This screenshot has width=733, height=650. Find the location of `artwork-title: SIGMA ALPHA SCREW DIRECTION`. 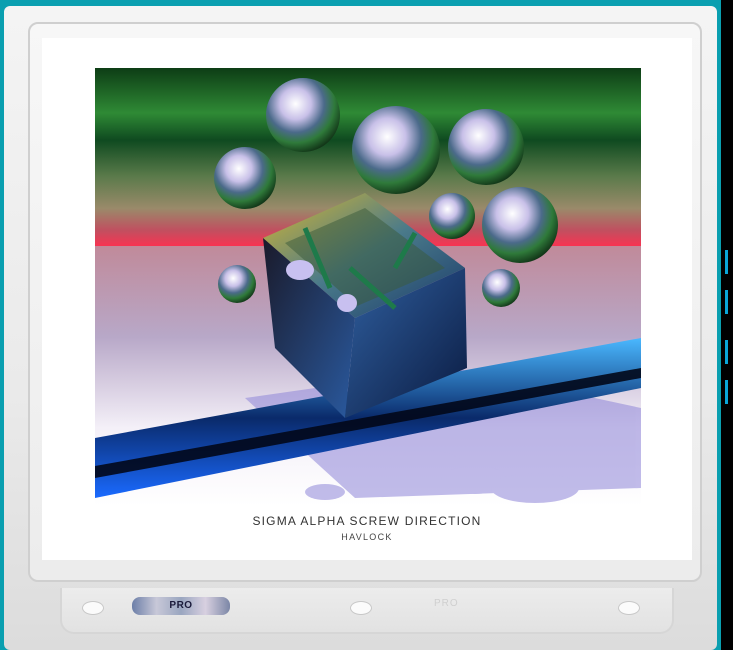

artwork-title: SIGMA ALPHA SCREW DIRECTION is located at coordinates (367, 521).